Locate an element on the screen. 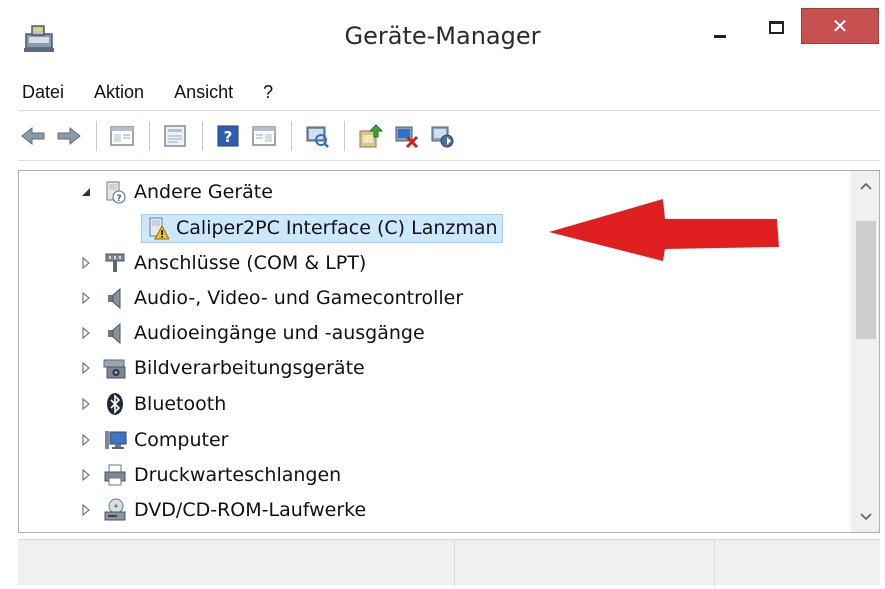 Image resolution: width=885 pixels, height=589 pixels. selection-highlight: Caliper2PC Interface (C) Lanzman is located at coordinates (322, 228).